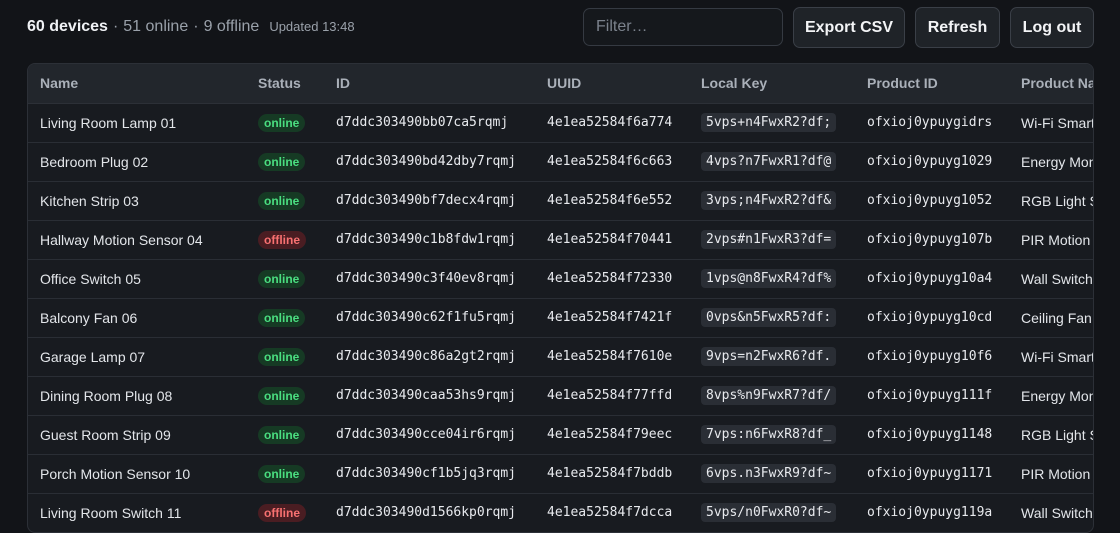 The image size is (1120, 533). Describe the element at coordinates (849, 27) in the screenshot. I see `export-csv-button: Export CSV` at that location.